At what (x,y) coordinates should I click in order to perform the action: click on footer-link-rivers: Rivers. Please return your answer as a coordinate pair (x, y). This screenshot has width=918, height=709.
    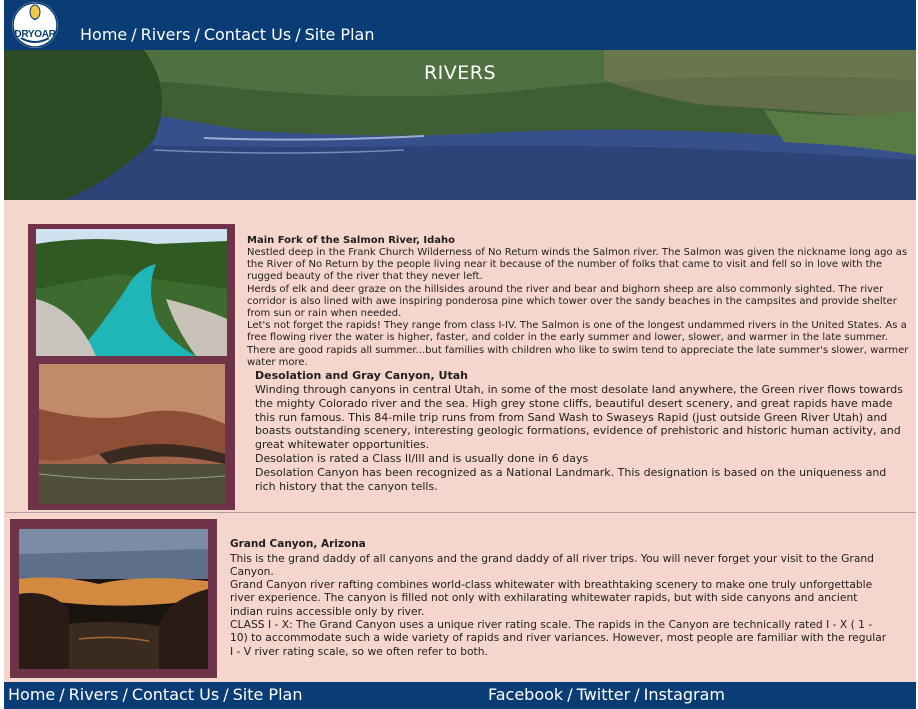
    Looking at the image, I should click on (94, 694).